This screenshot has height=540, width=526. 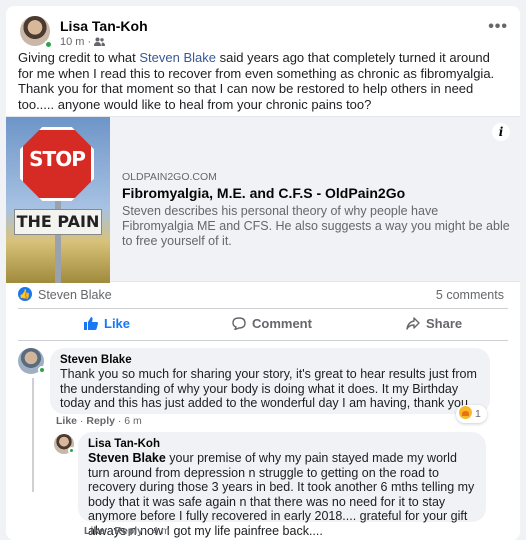 I want to click on comment-label: Comment, so click(x=282, y=323).